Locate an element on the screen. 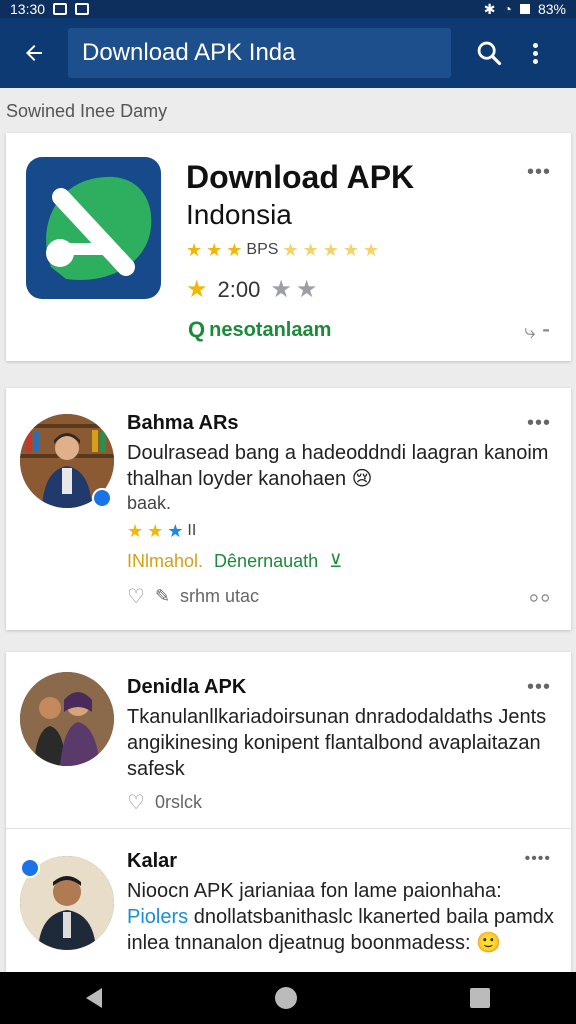 Image resolution: width=576 pixels, height=1024 pixels. battery-level: 83% is located at coordinates (551, 9).